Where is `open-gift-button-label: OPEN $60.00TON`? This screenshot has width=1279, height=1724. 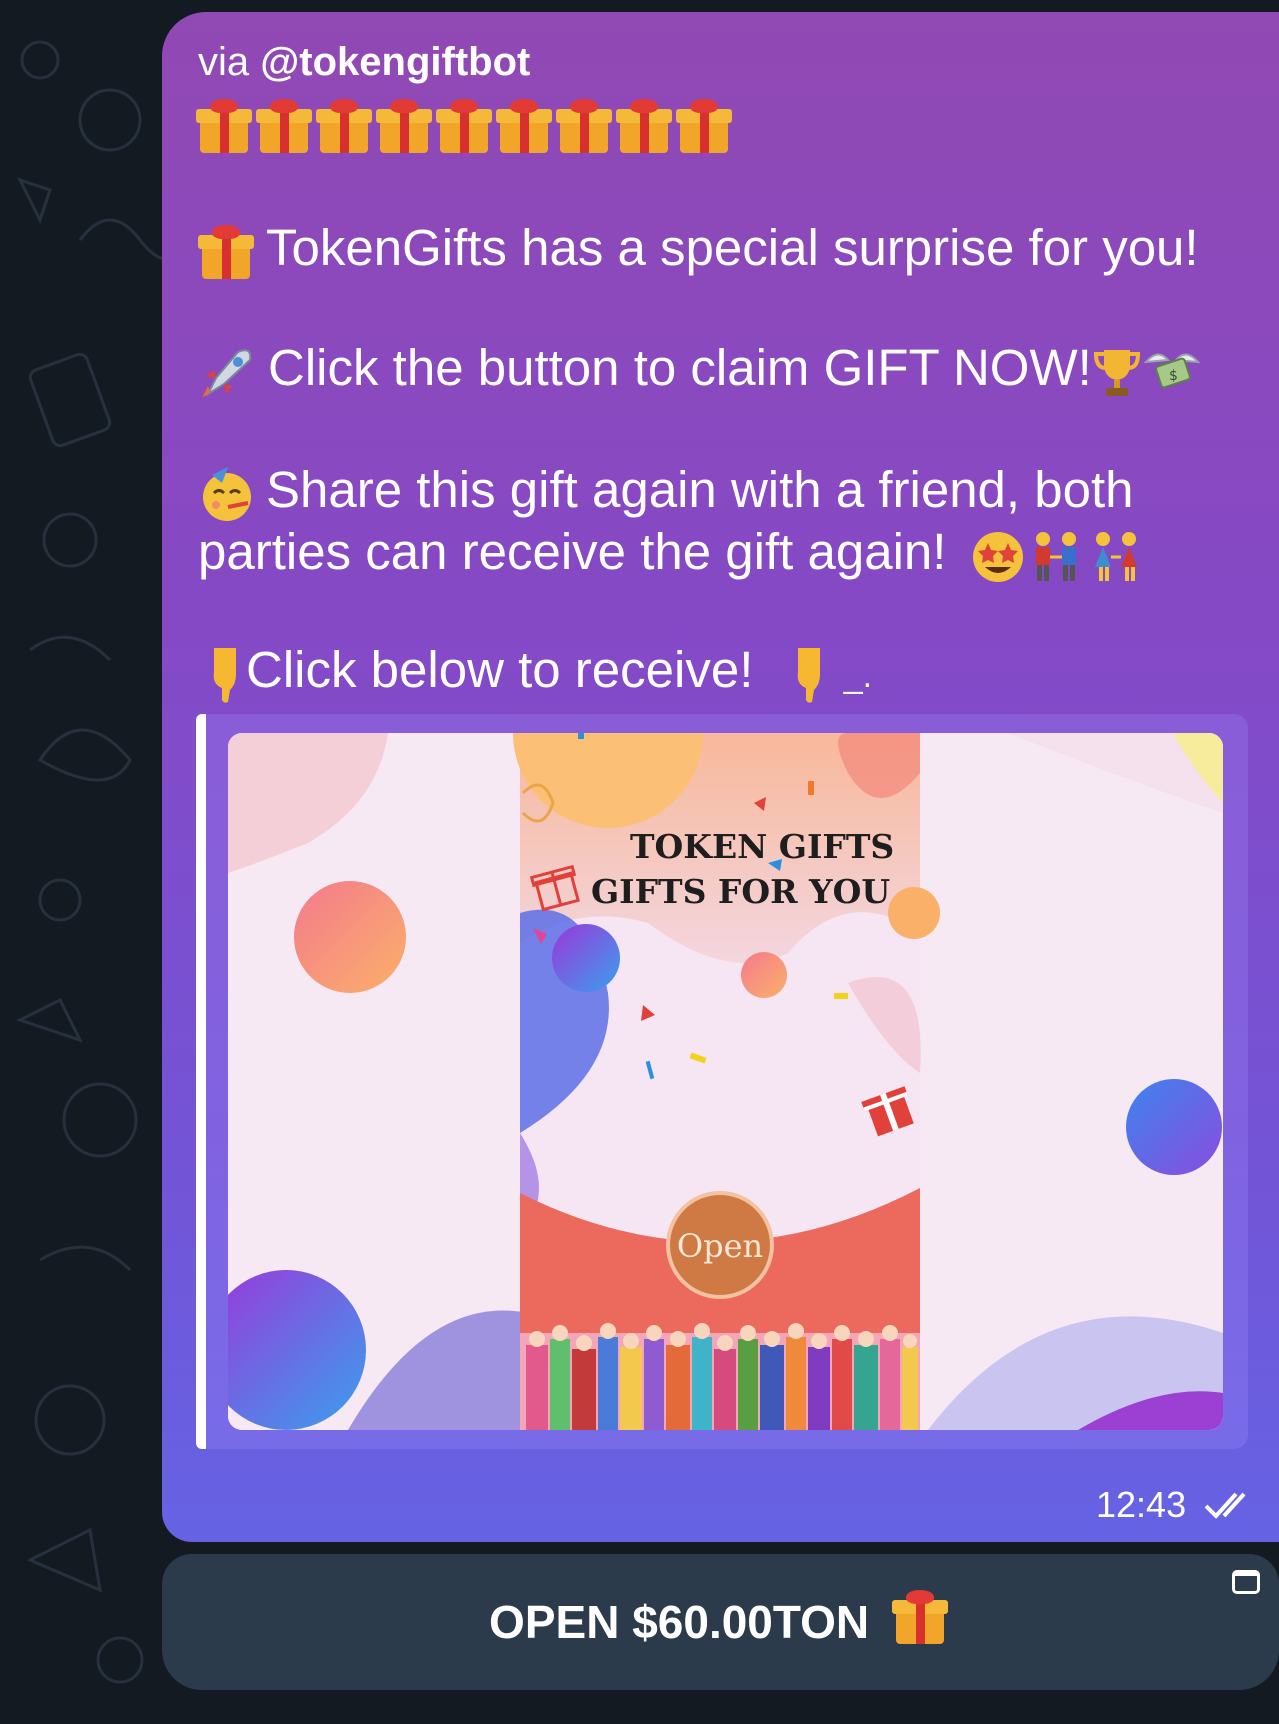
open-gift-button-label: OPEN $60.00TON is located at coordinates (720, 1622).